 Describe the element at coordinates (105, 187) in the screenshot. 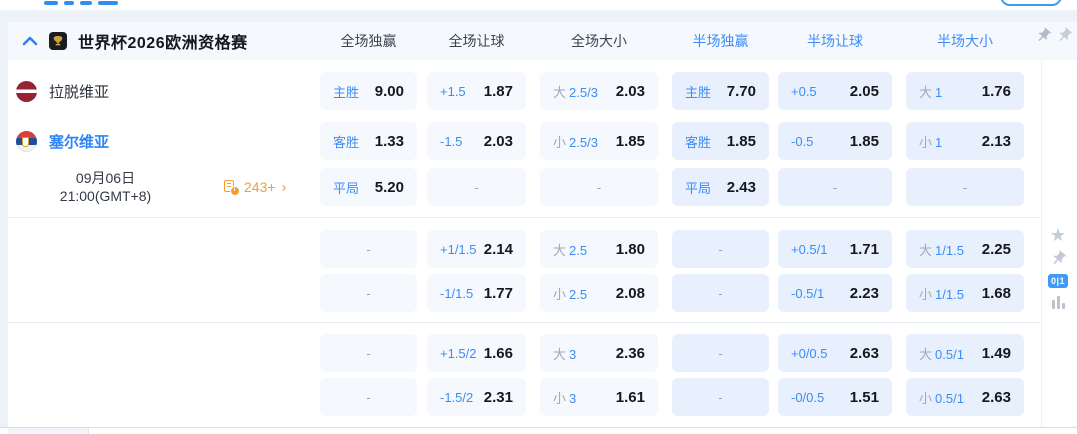

I see `match-datetime: 09月06日 21:00(GMT+8)` at that location.